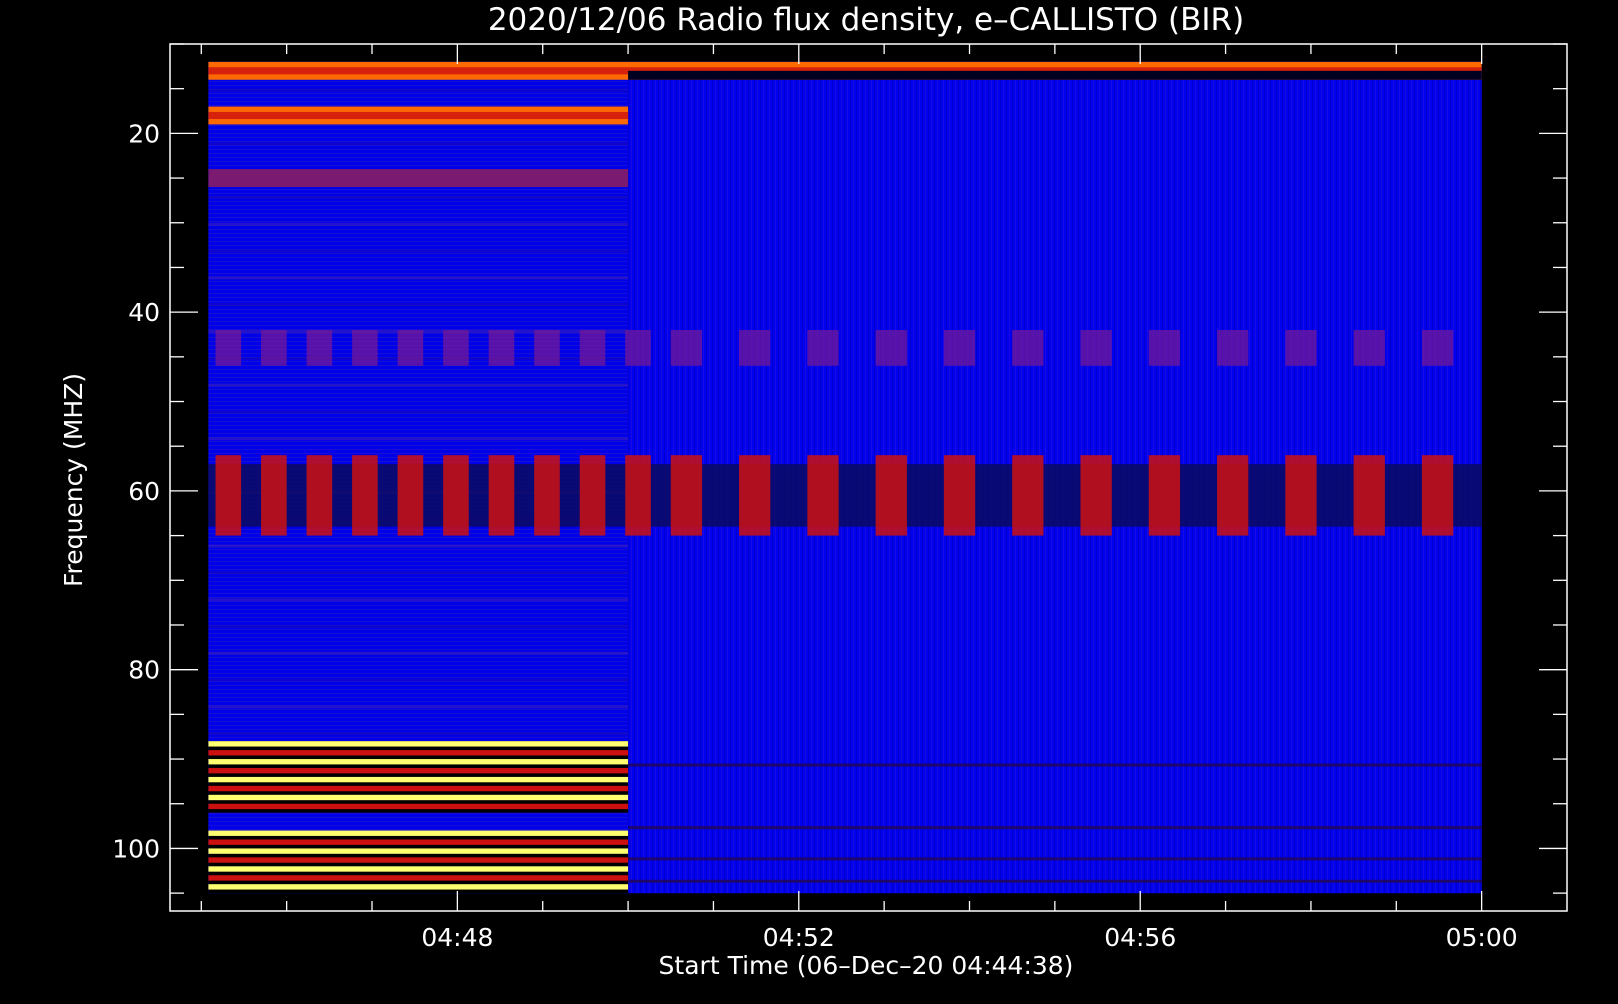 The height and width of the screenshot is (1004, 1618). Describe the element at coordinates (418, 115) in the screenshot. I see `band-core` at that location.